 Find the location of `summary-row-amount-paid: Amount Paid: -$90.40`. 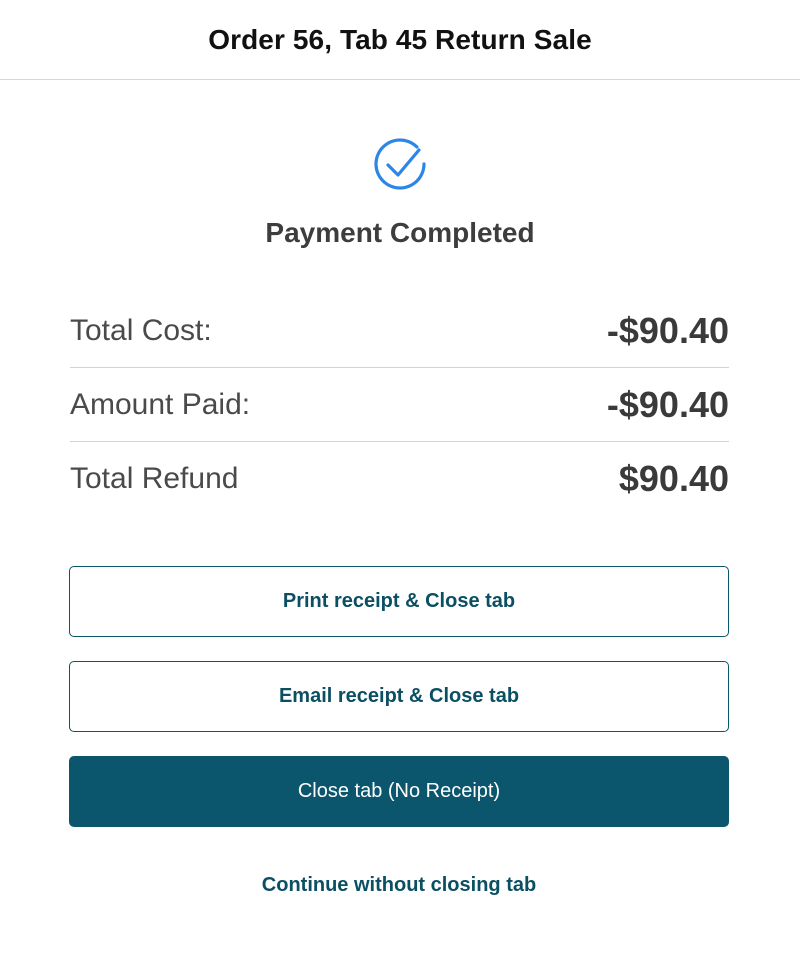

summary-row-amount-paid: Amount Paid: -$90.40 is located at coordinates (399, 405).